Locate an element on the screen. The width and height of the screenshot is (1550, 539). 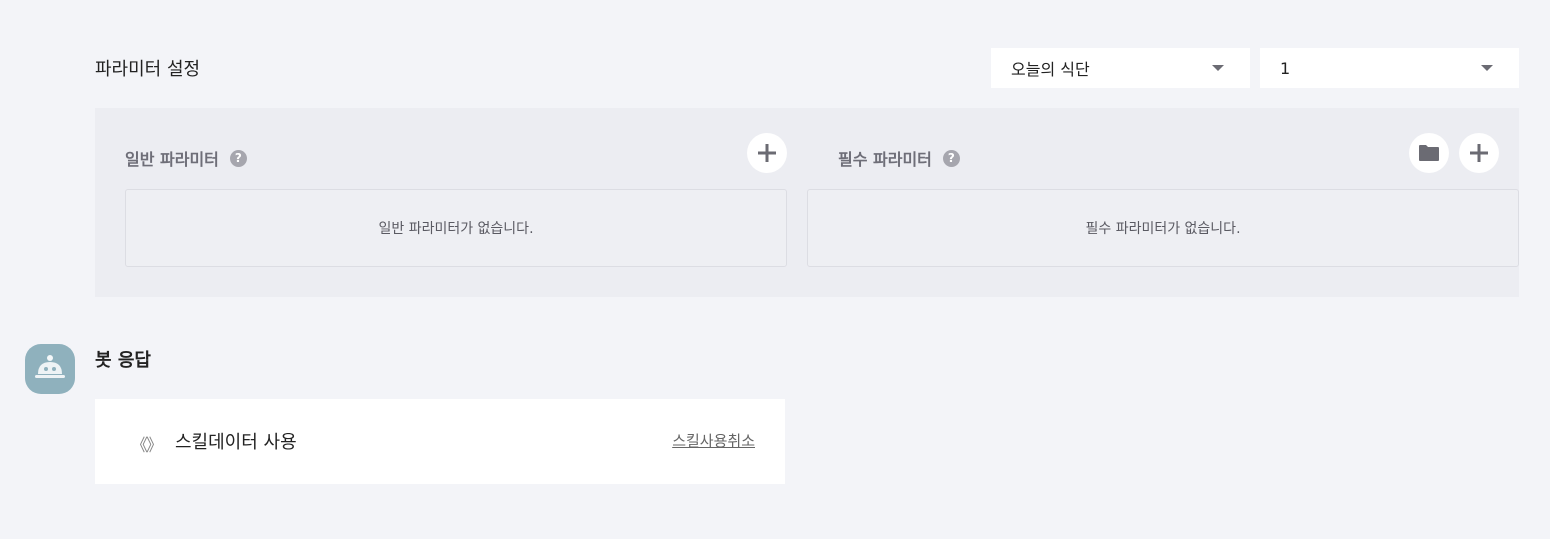
required-params-empty: 필수 파라미터가 없습니다. is located at coordinates (1163, 228).